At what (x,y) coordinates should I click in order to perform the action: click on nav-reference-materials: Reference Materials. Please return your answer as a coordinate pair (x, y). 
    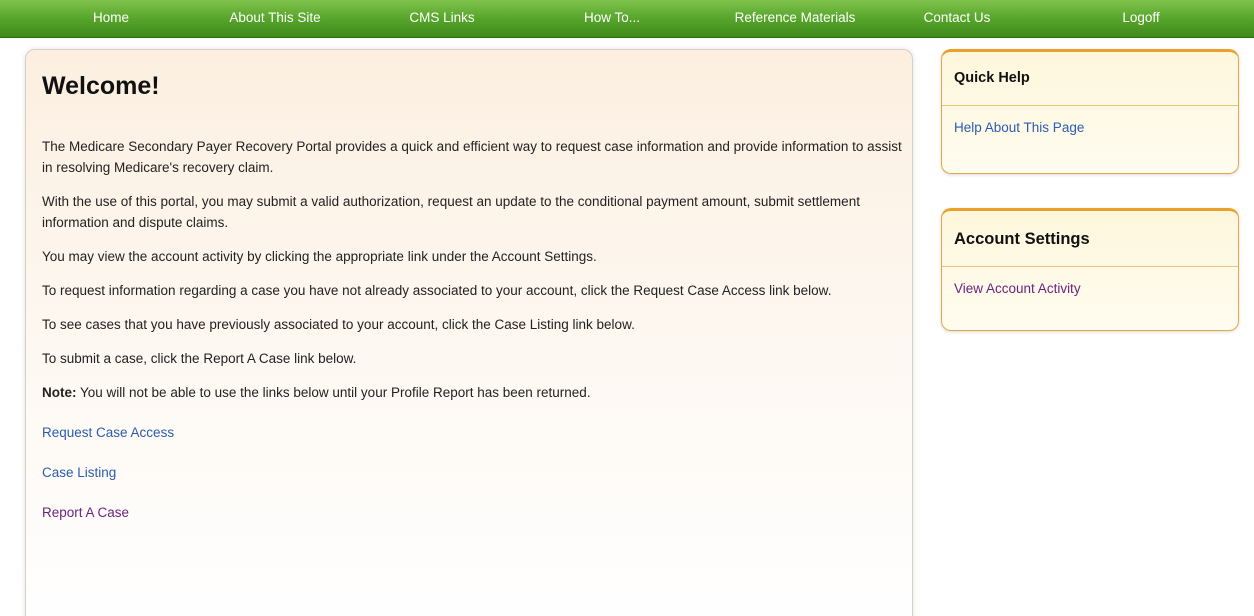
    Looking at the image, I should click on (795, 18).